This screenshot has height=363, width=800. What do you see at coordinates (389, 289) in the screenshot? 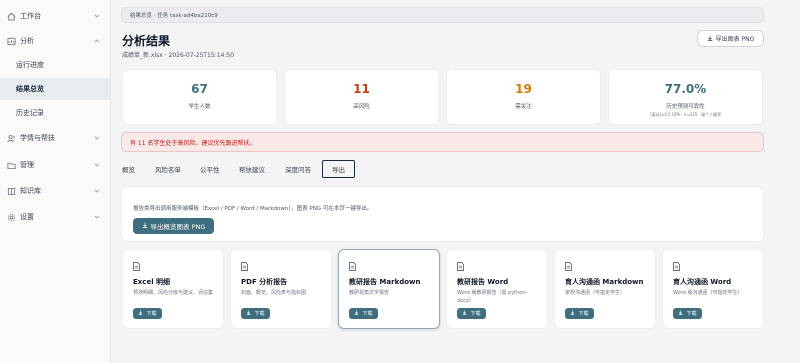
I see `export-card-teaching-report-markdown: 教研报告 Markdown 教研视角文字报告 下载` at bounding box center [389, 289].